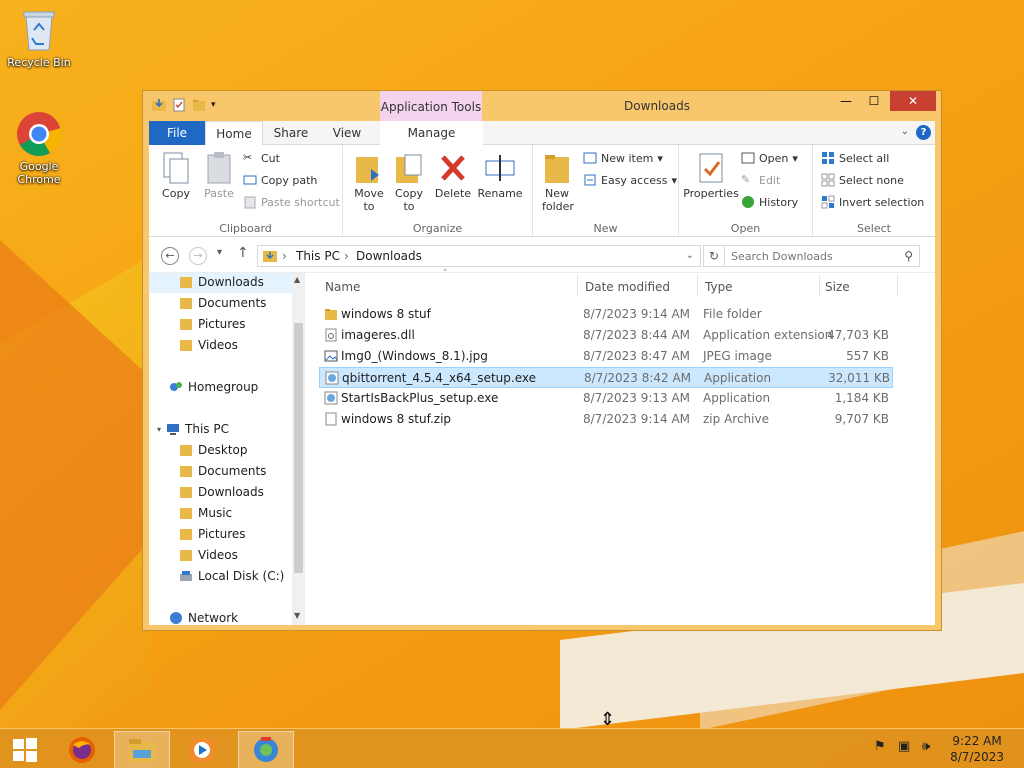 Image resolution: width=1024 pixels, height=768 pixels. What do you see at coordinates (760, 180) in the screenshot?
I see `edit-button: ✎ Edit` at bounding box center [760, 180].